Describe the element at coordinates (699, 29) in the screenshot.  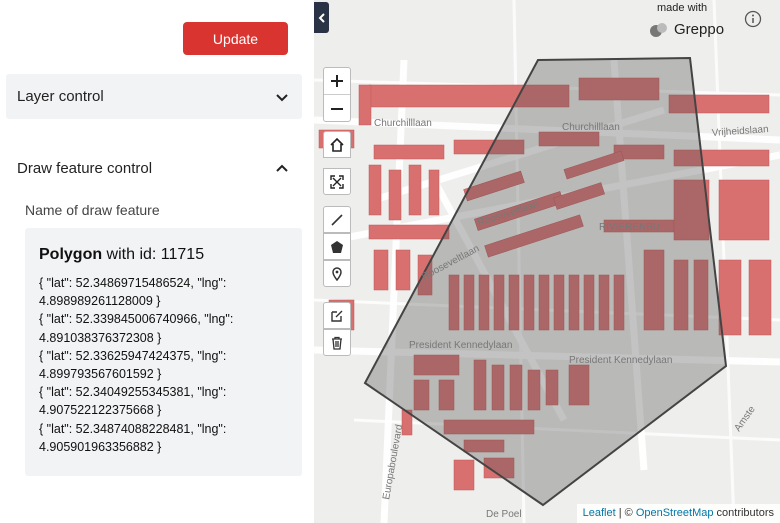
I see `greppo-name: Greppo` at that location.